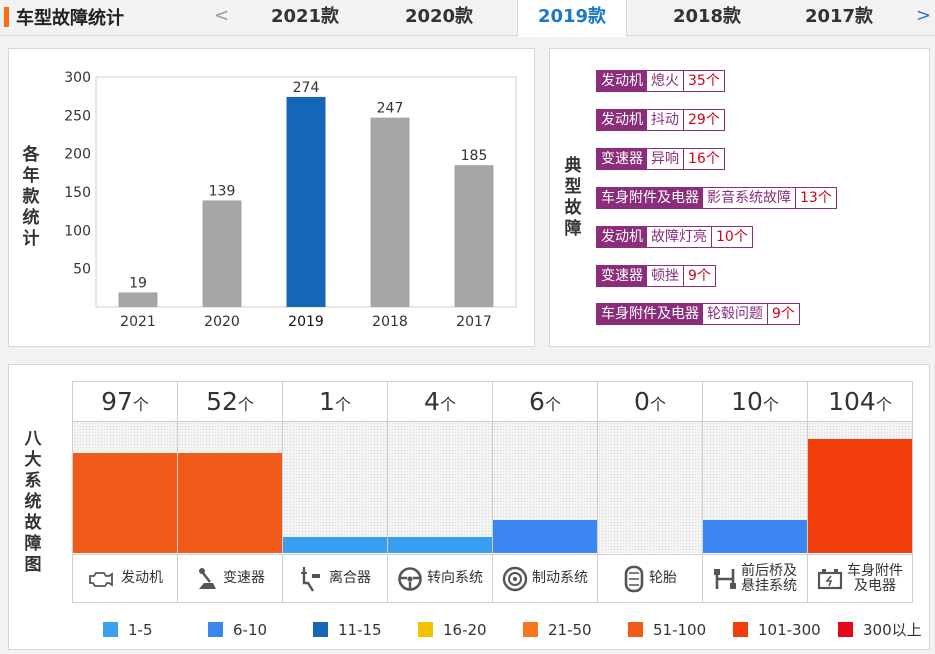  What do you see at coordinates (749, 198) in the screenshot?
I see `fault-type: 影音系统故障` at bounding box center [749, 198].